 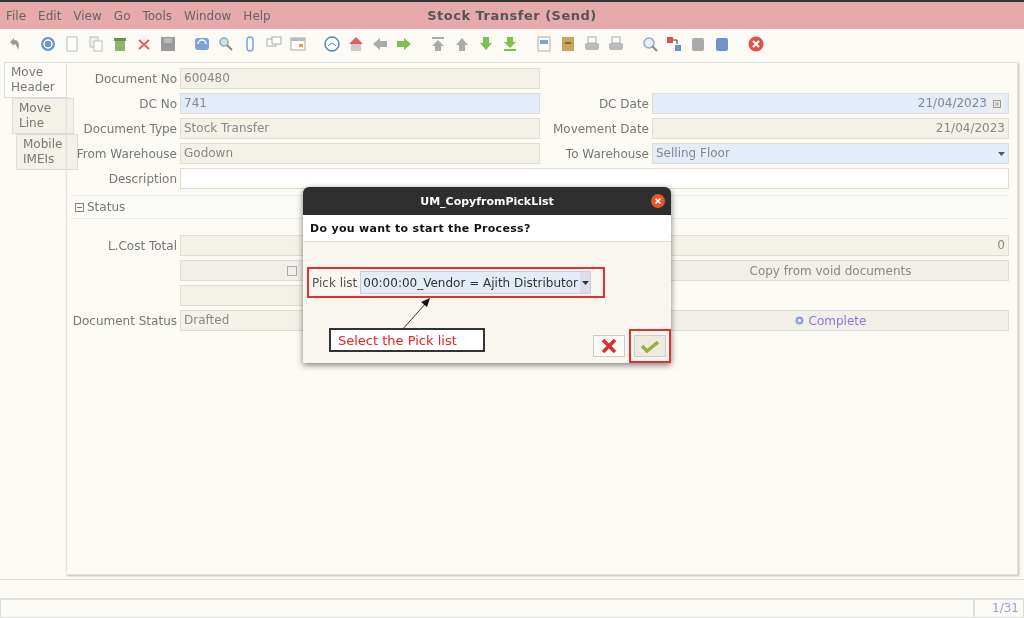 What do you see at coordinates (606, 153) in the screenshot?
I see `field-label: To Warehouse` at bounding box center [606, 153].